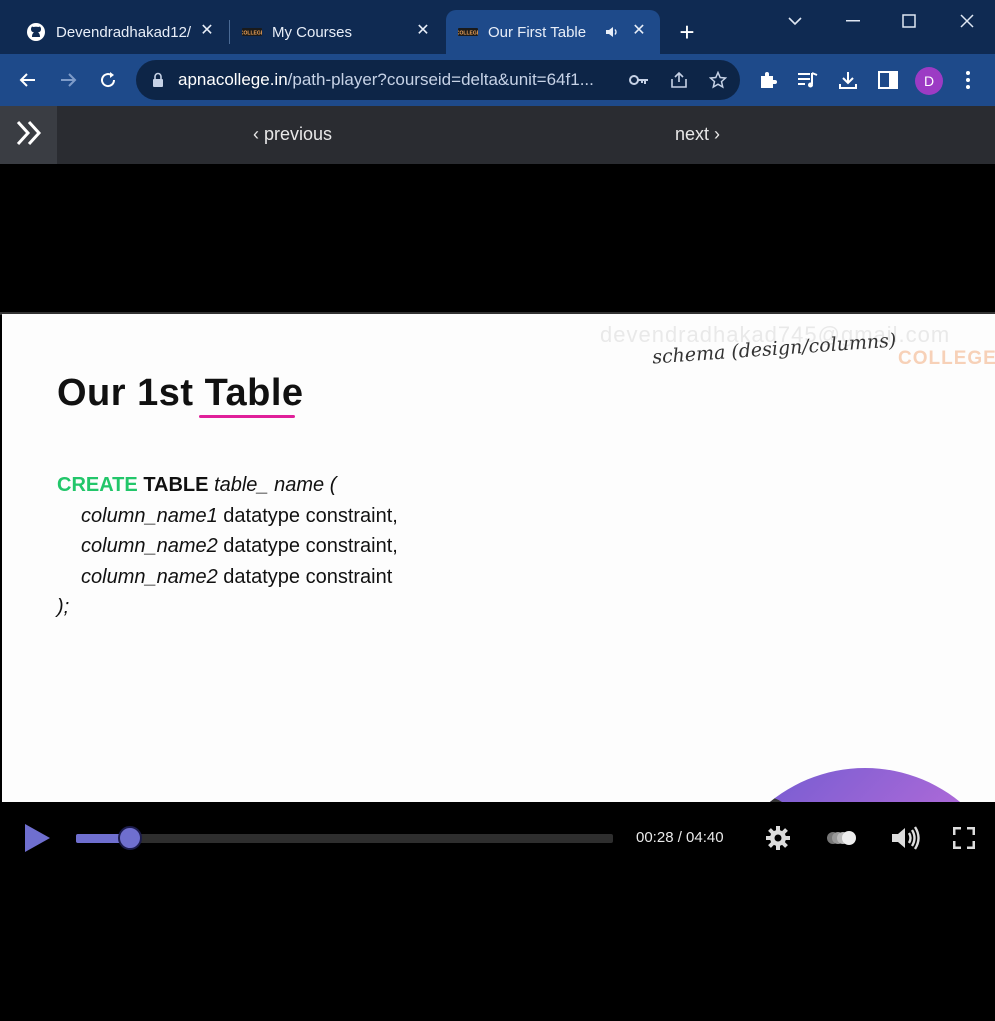  Describe the element at coordinates (497, 135) in the screenshot. I see `course-nav-bar: ‹ previous next ›` at that location.